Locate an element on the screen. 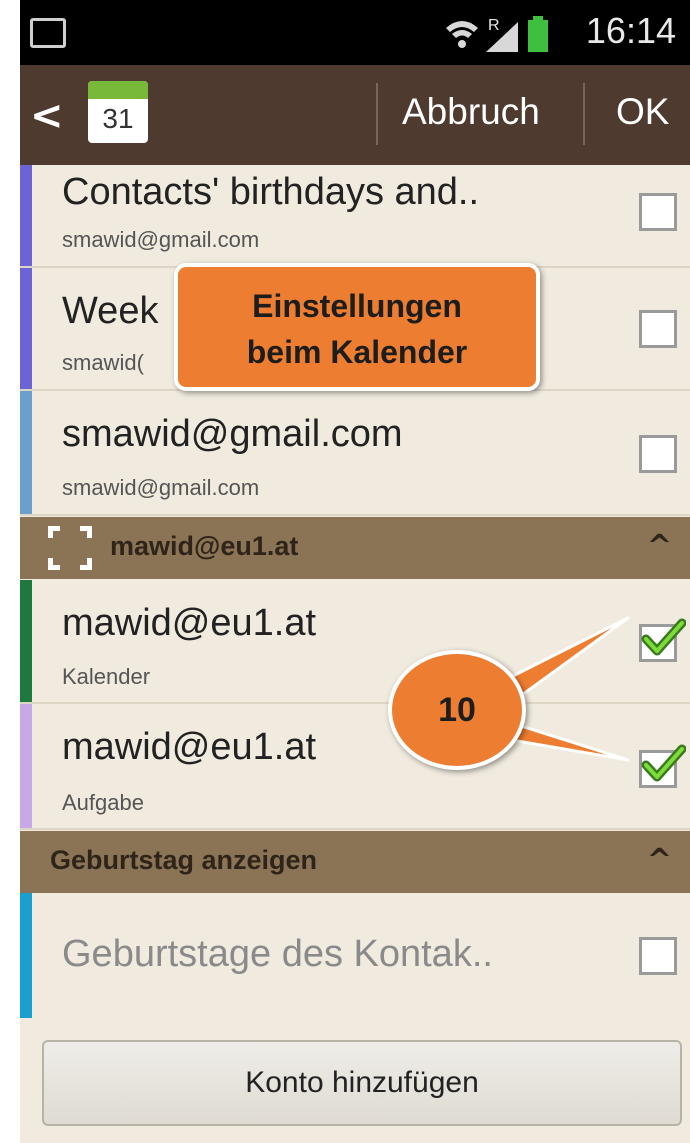 Image resolution: width=690 pixels, height=1143 pixels. calendar-title: smawid@gmail.com is located at coordinates (232, 434).